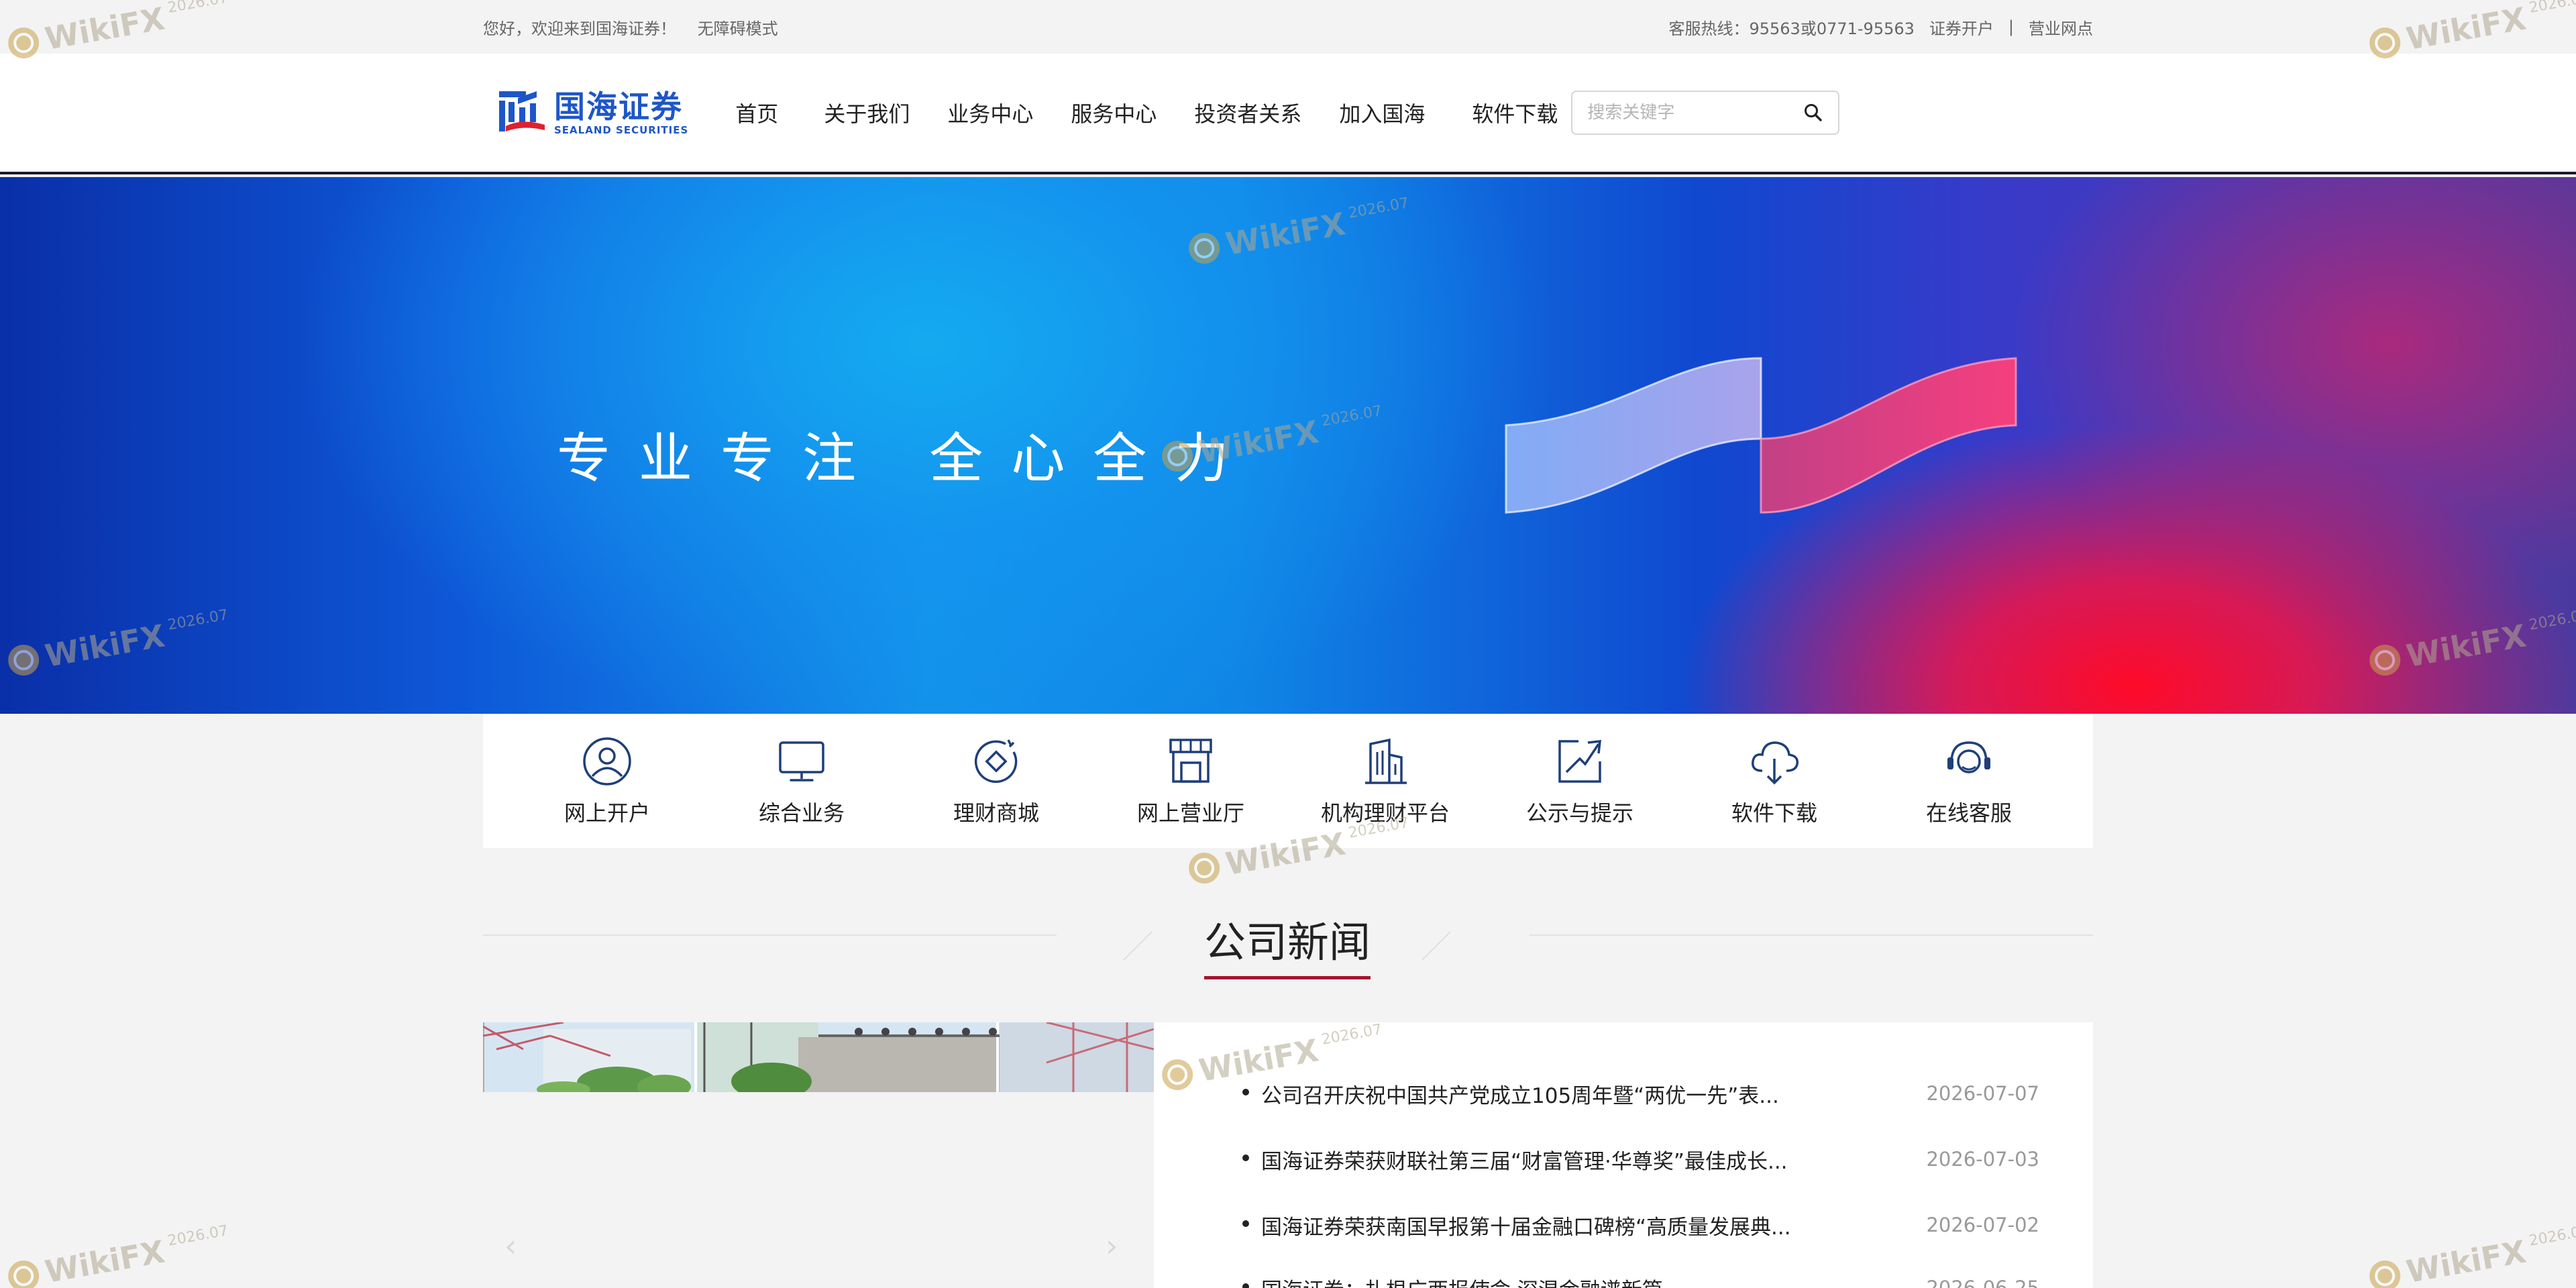 This screenshot has width=2576, height=1288. What do you see at coordinates (1579, 813) in the screenshot?
I see `service-label: 公示与提示` at bounding box center [1579, 813].